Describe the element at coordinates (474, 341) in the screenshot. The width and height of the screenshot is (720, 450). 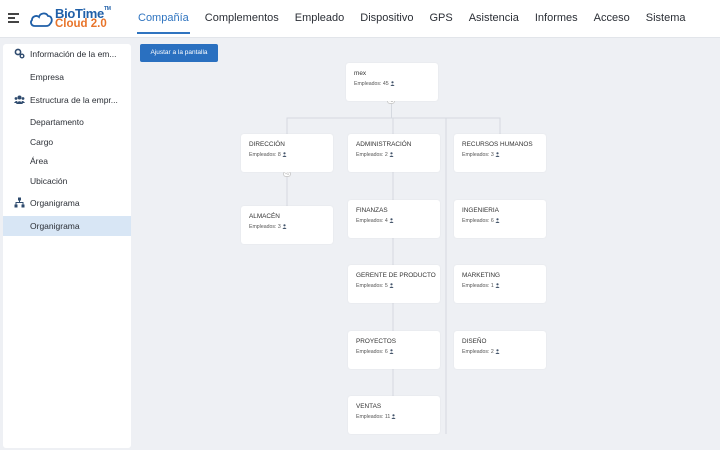
I see `org-node-name: DISEÑO` at that location.